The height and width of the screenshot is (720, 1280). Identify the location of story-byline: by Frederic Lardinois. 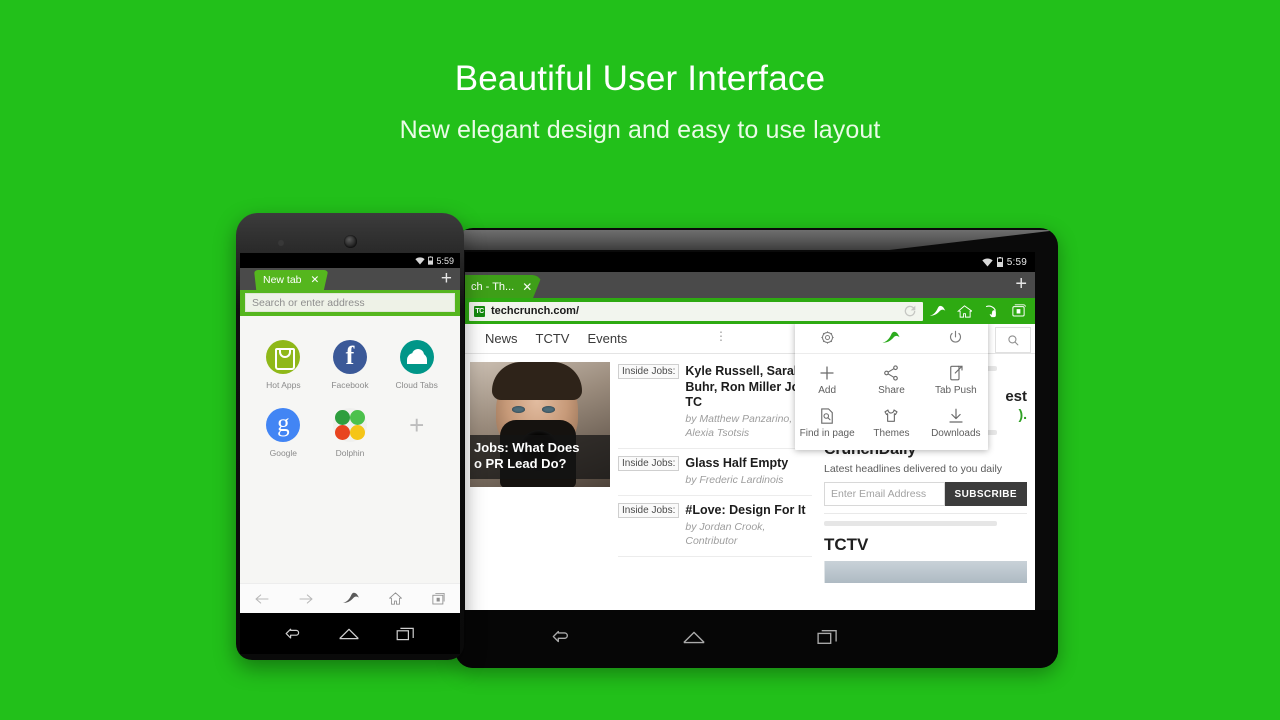
(734, 479).